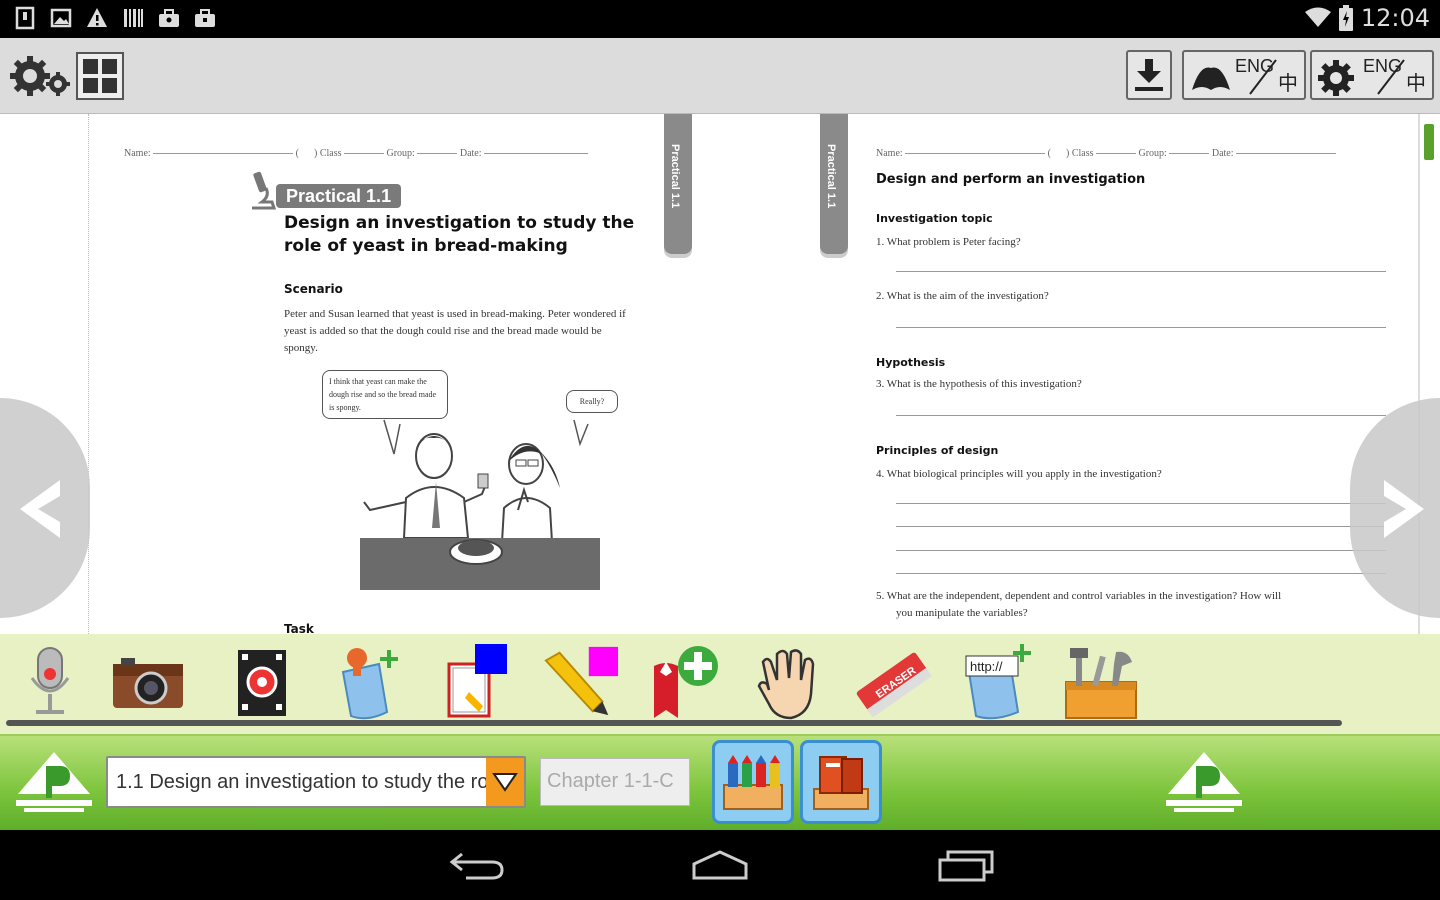 Image resolution: width=1440 pixels, height=900 pixels. Describe the element at coordinates (54, 782) in the screenshot. I see `publisher-logo-icon` at that location.